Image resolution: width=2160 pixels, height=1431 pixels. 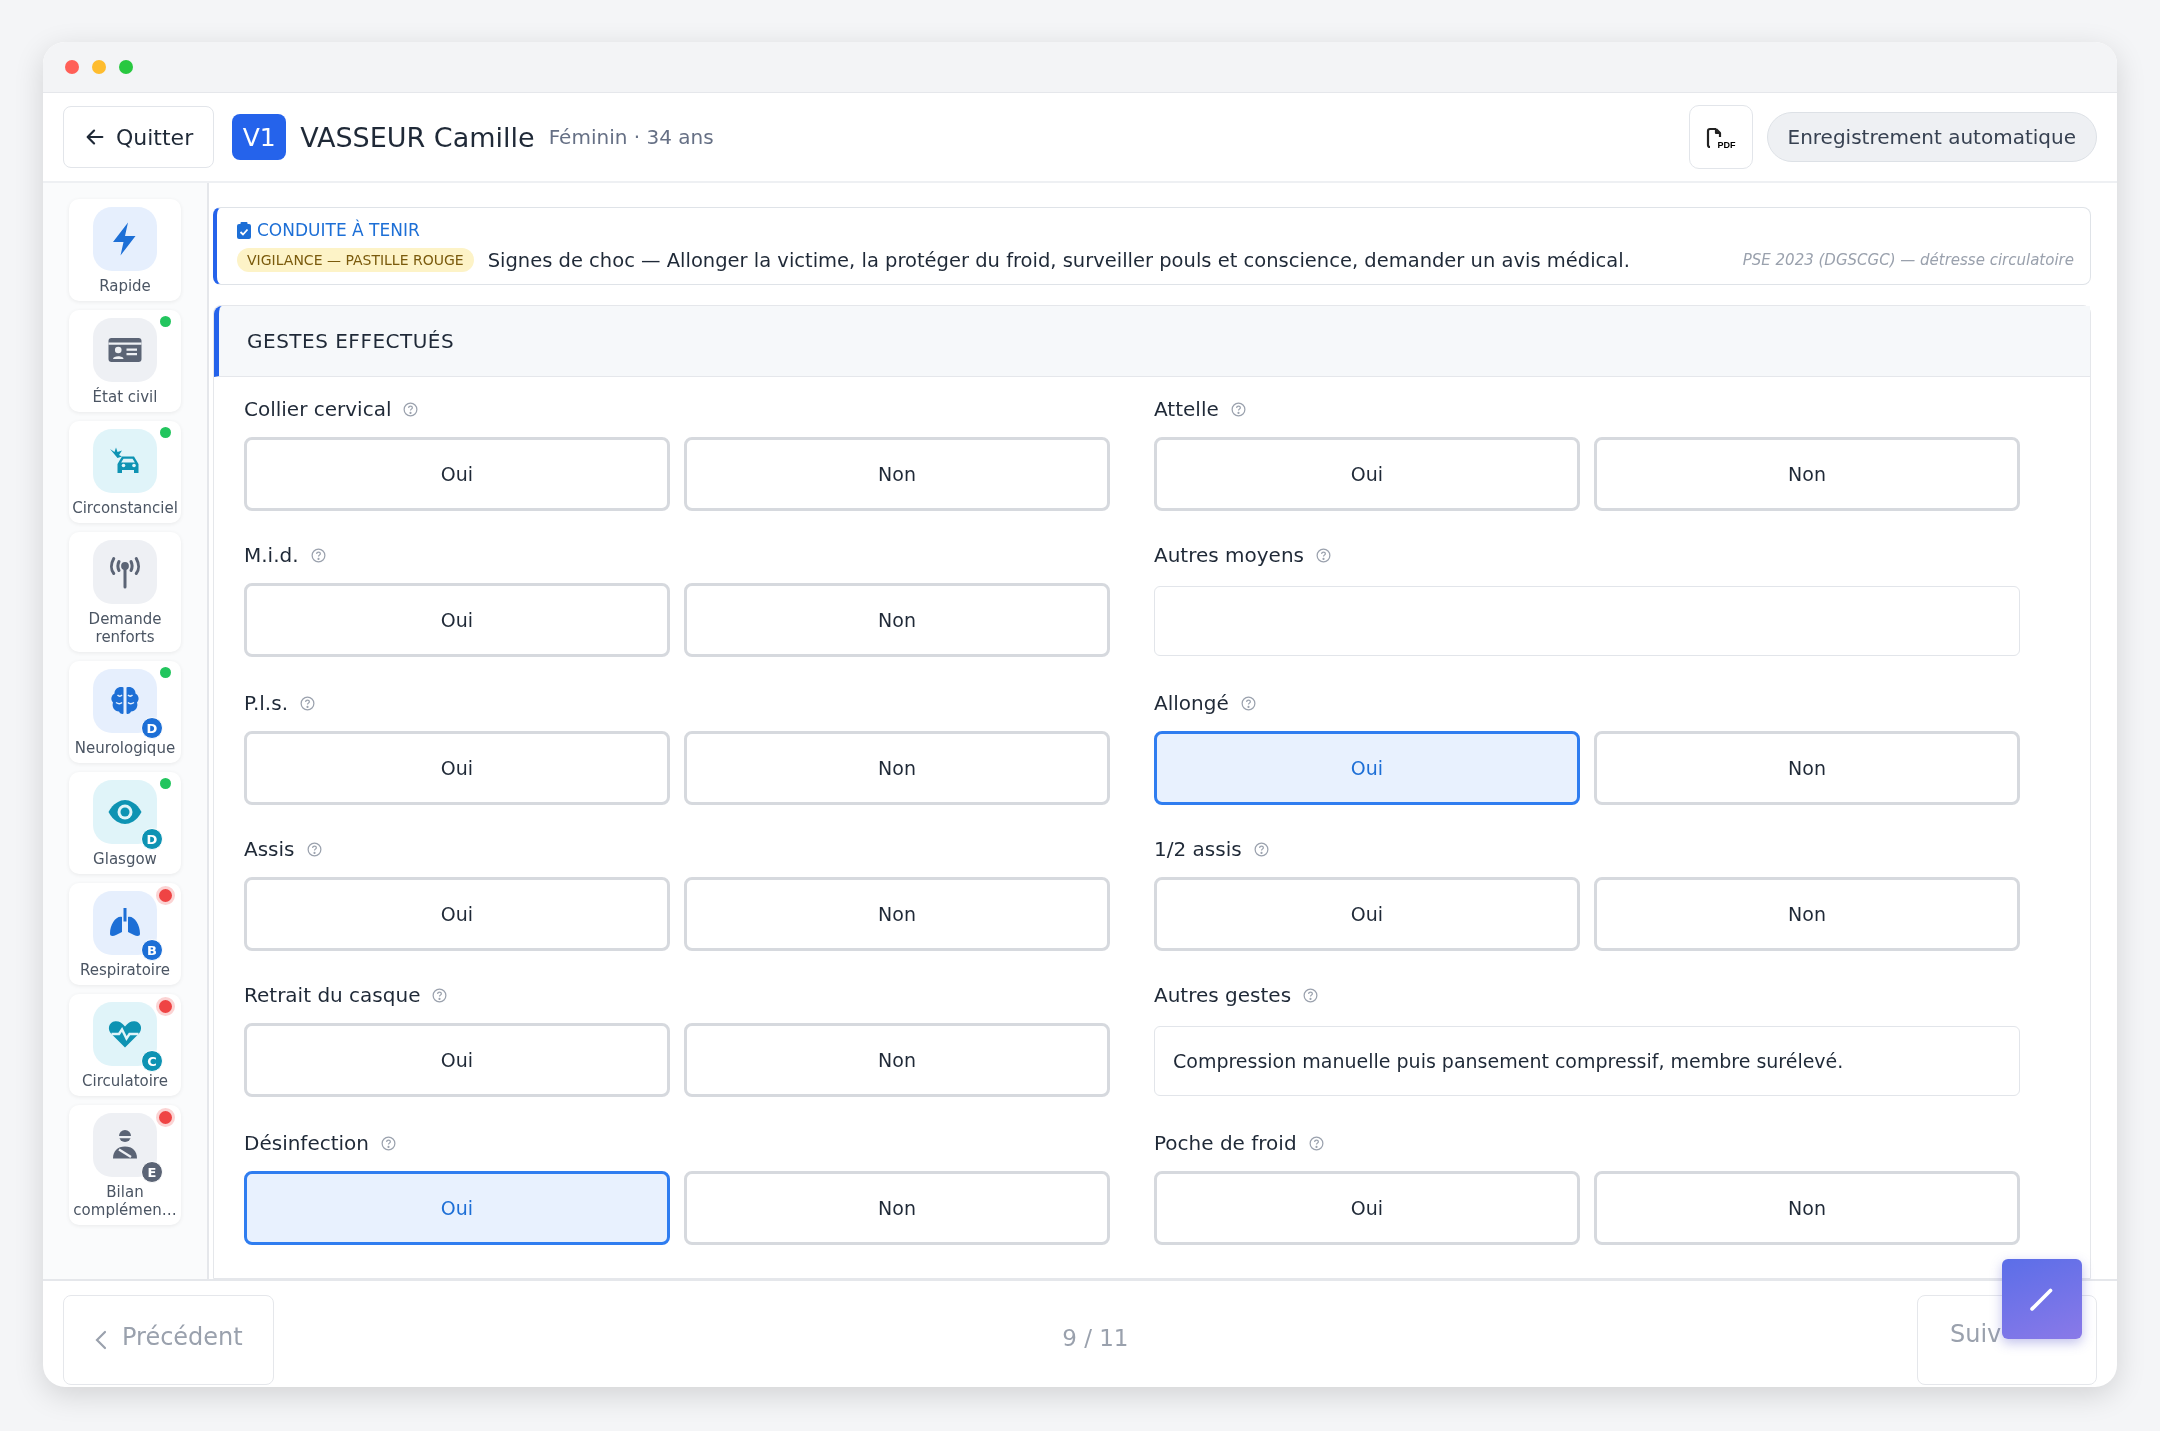 What do you see at coordinates (139, 137) in the screenshot?
I see `quit-button: Quitter` at bounding box center [139, 137].